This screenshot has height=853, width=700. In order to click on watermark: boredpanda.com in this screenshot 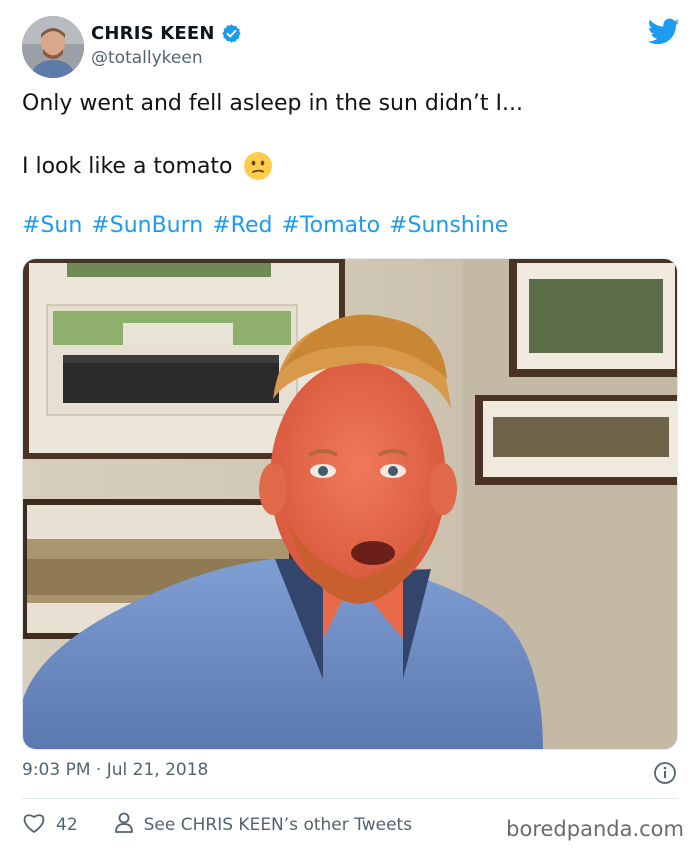, I will do `click(595, 829)`.